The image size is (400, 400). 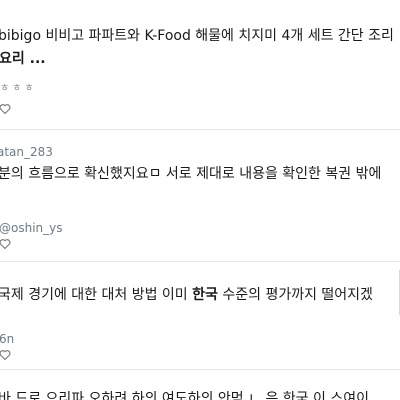 What do you see at coordinates (205, 295) in the screenshot?
I see `highlighted-keyword: 한국` at bounding box center [205, 295].